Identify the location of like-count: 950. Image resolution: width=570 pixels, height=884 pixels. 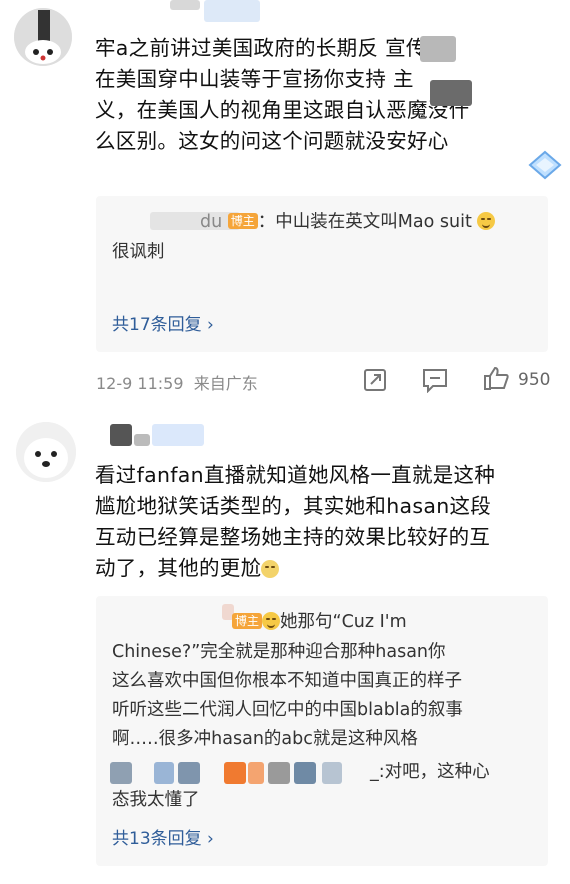
(534, 380).